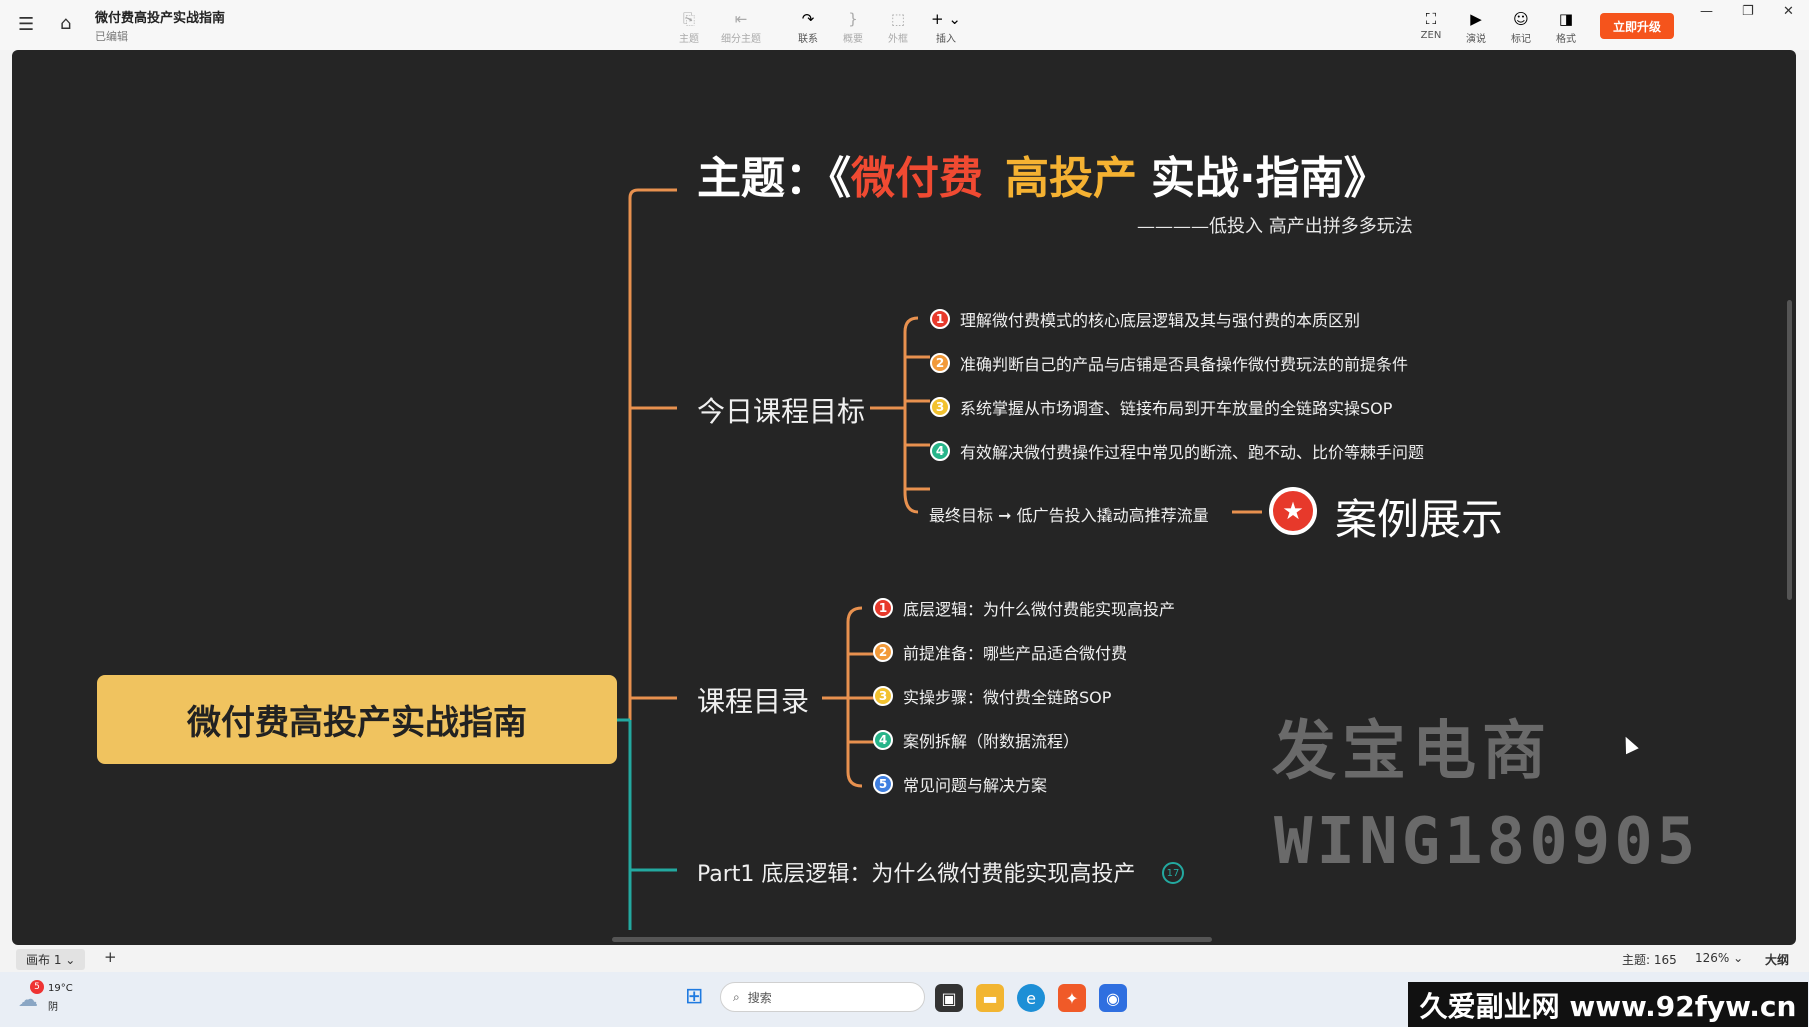  I want to click on goal-item: 4 有效解决微付费操作过程中常见的断流、跑不动、比价等棘手问题, so click(1177, 451).